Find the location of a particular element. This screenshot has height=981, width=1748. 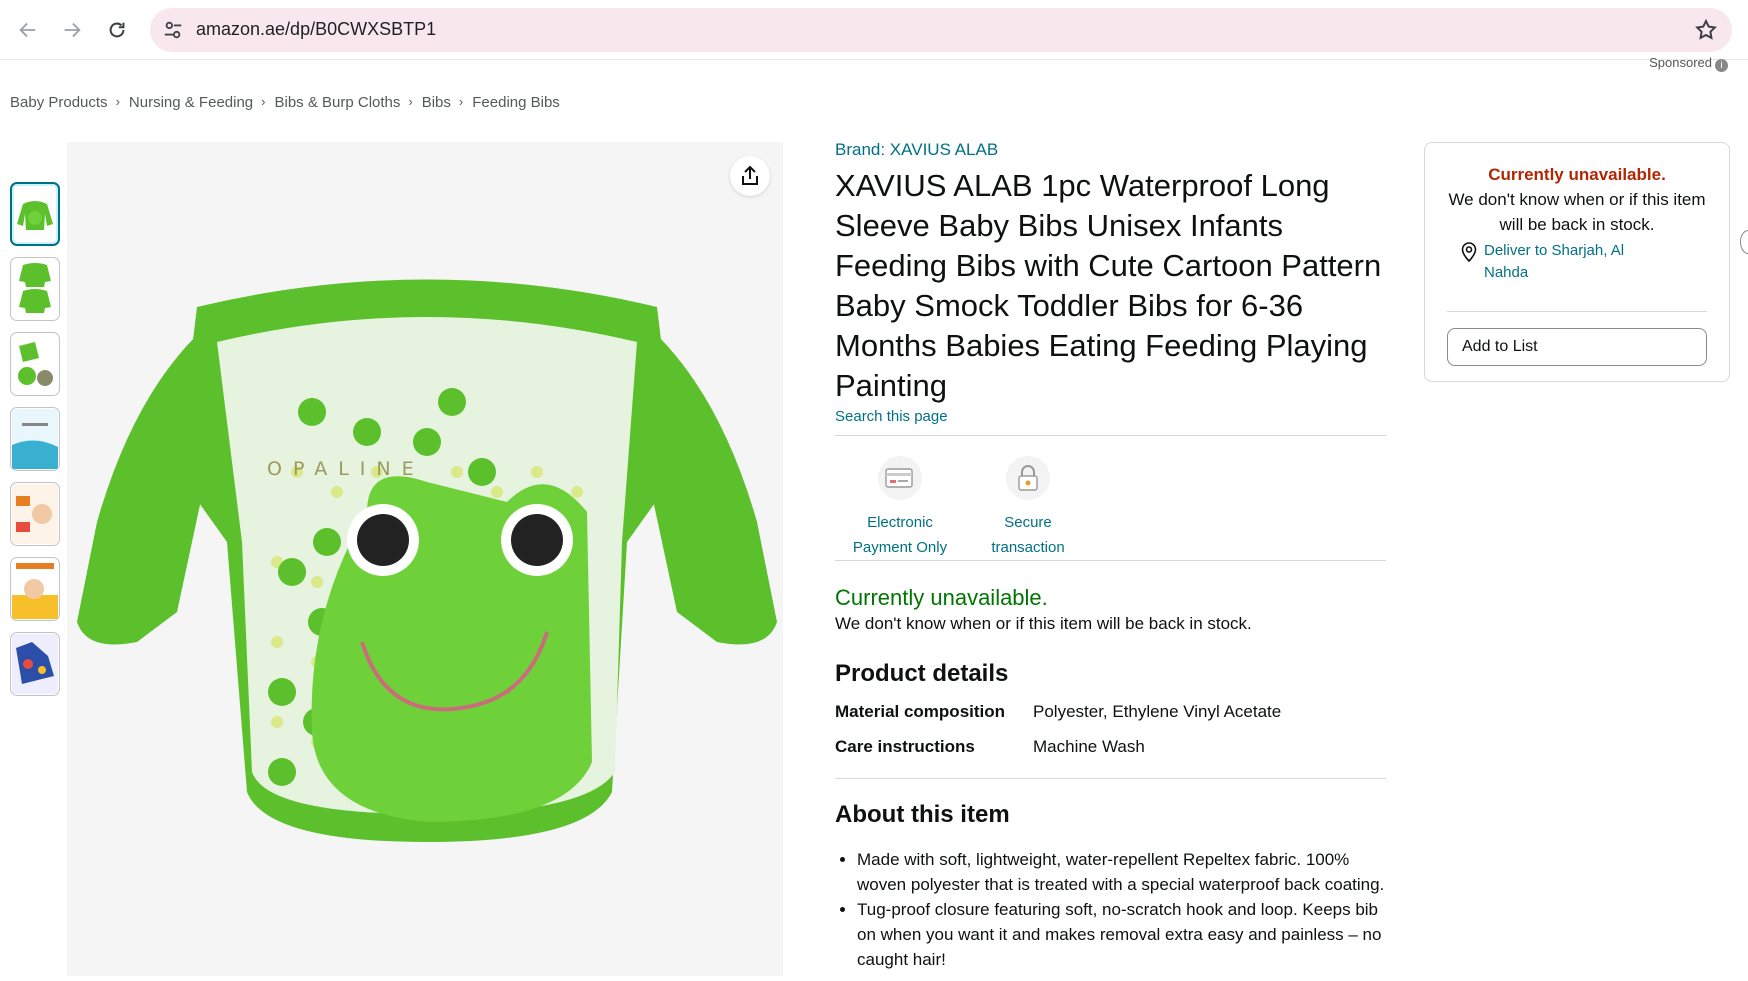

detail-value: Machine Wash is located at coordinates (1089, 746).